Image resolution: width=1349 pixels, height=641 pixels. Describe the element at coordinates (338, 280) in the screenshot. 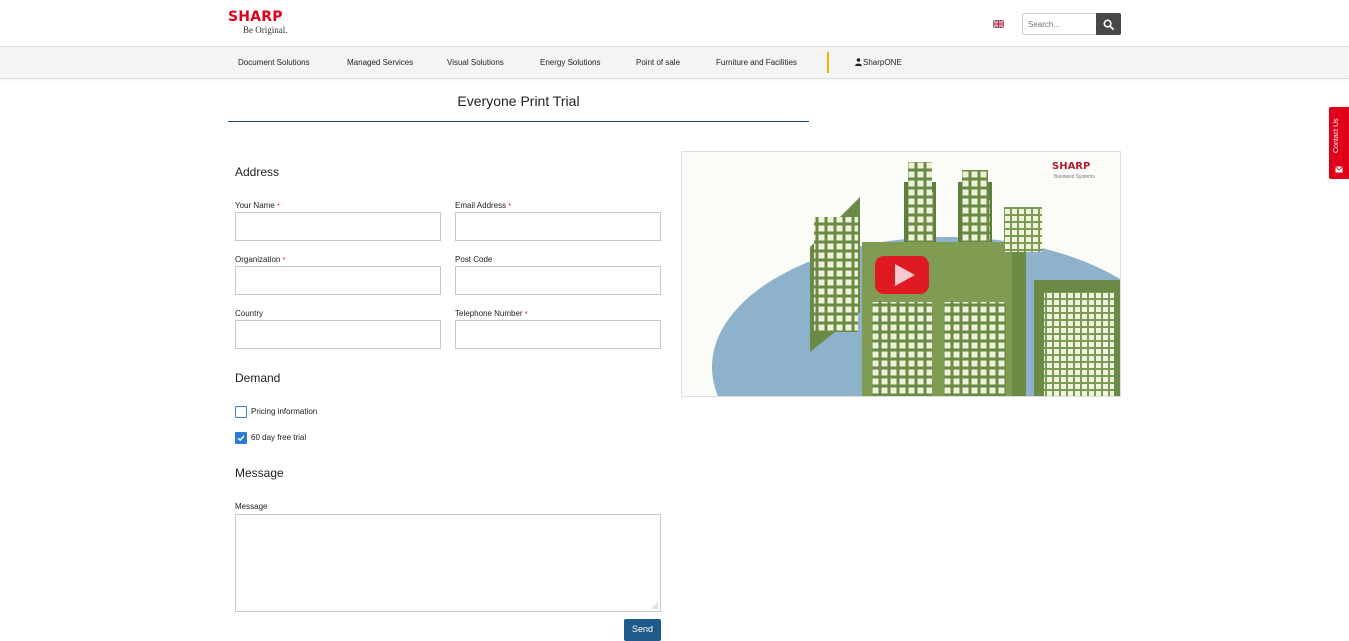

I see `organization-field` at that location.